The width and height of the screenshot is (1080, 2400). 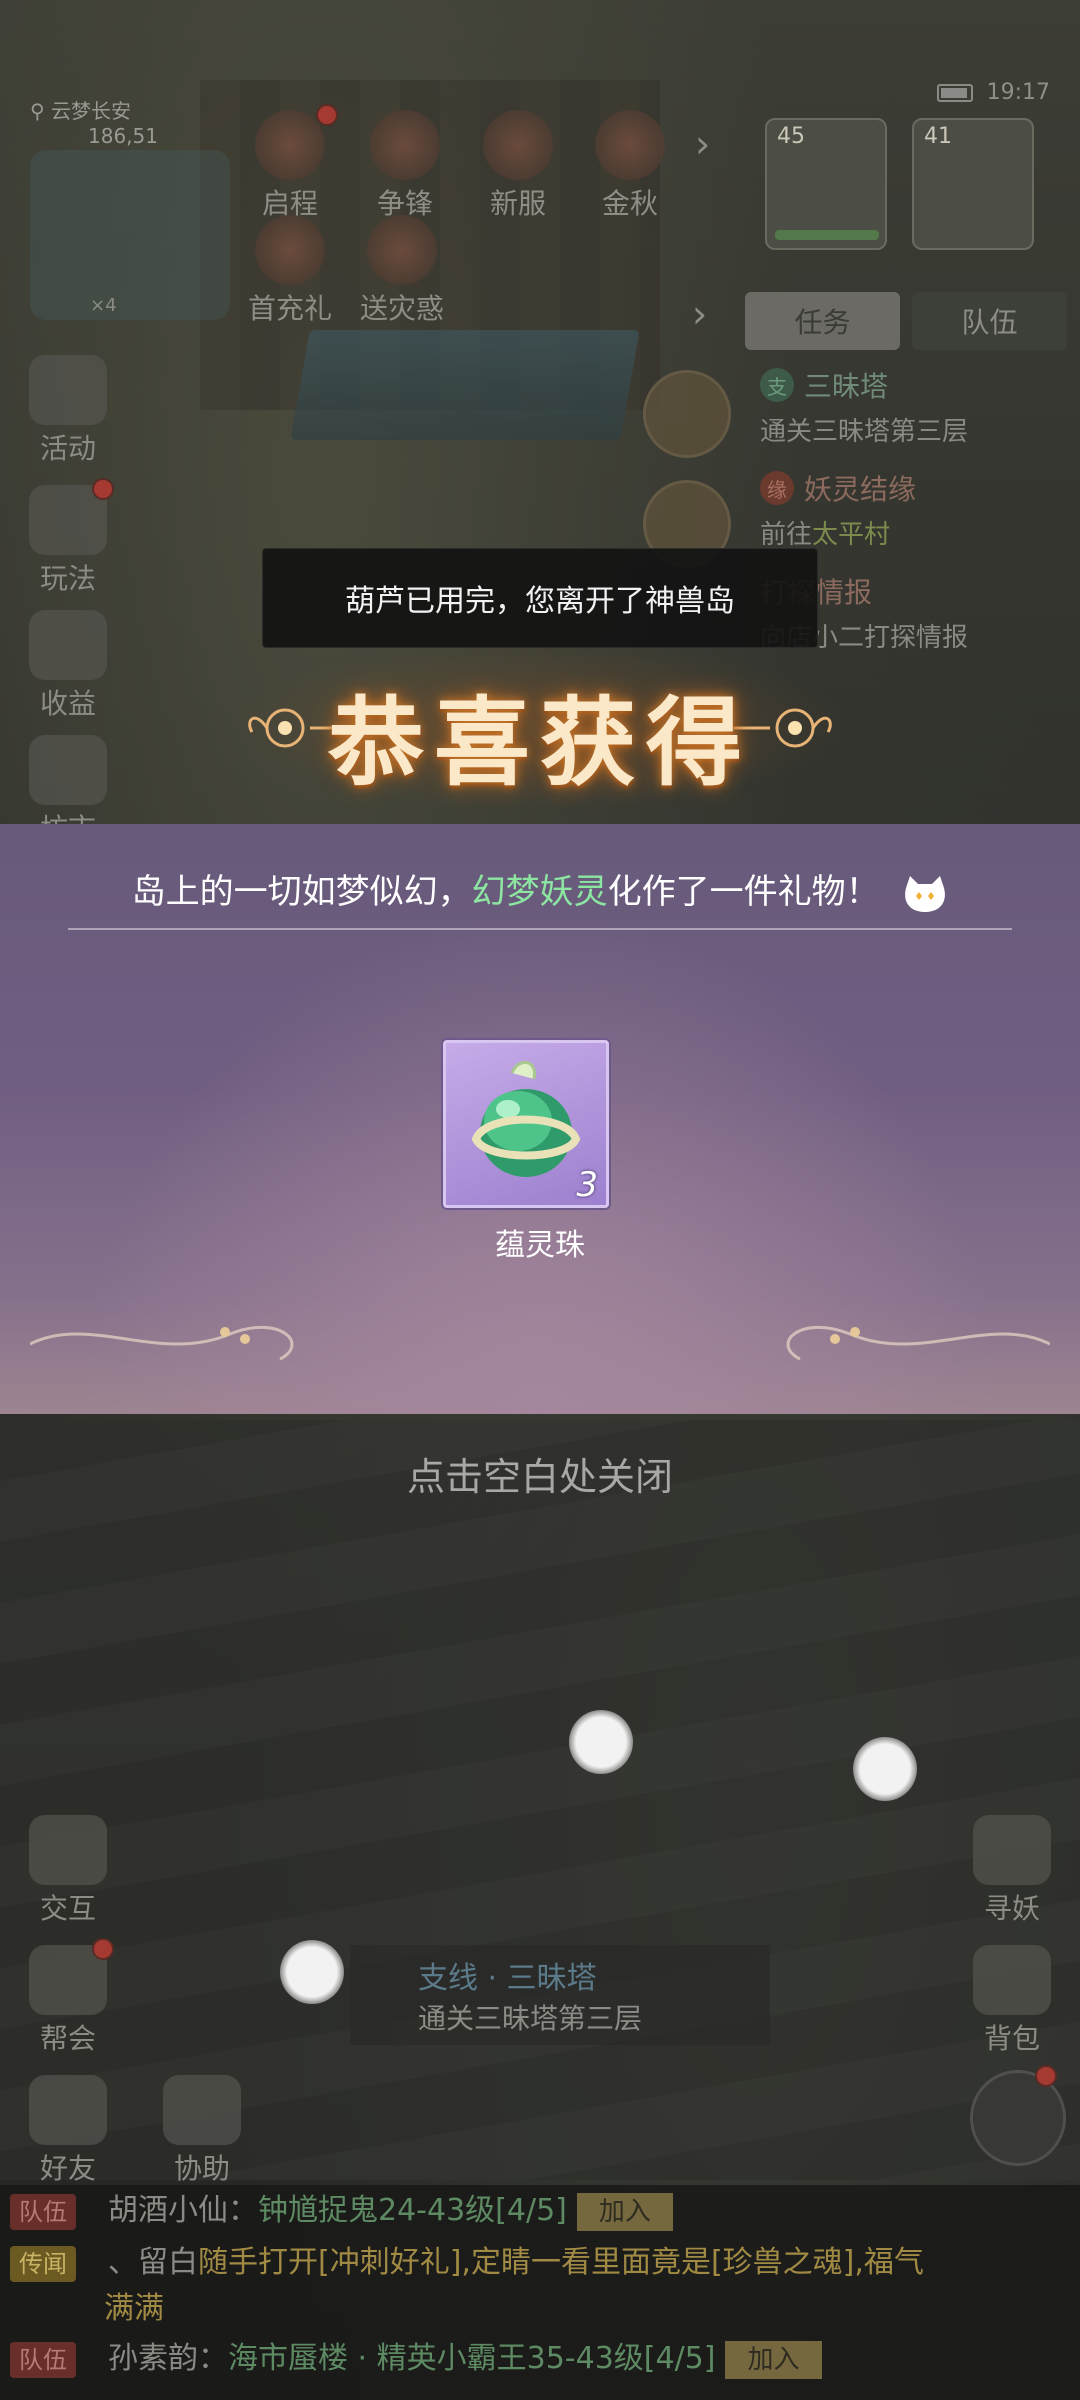 I want to click on handshake-icon, so click(x=202, y=2110).